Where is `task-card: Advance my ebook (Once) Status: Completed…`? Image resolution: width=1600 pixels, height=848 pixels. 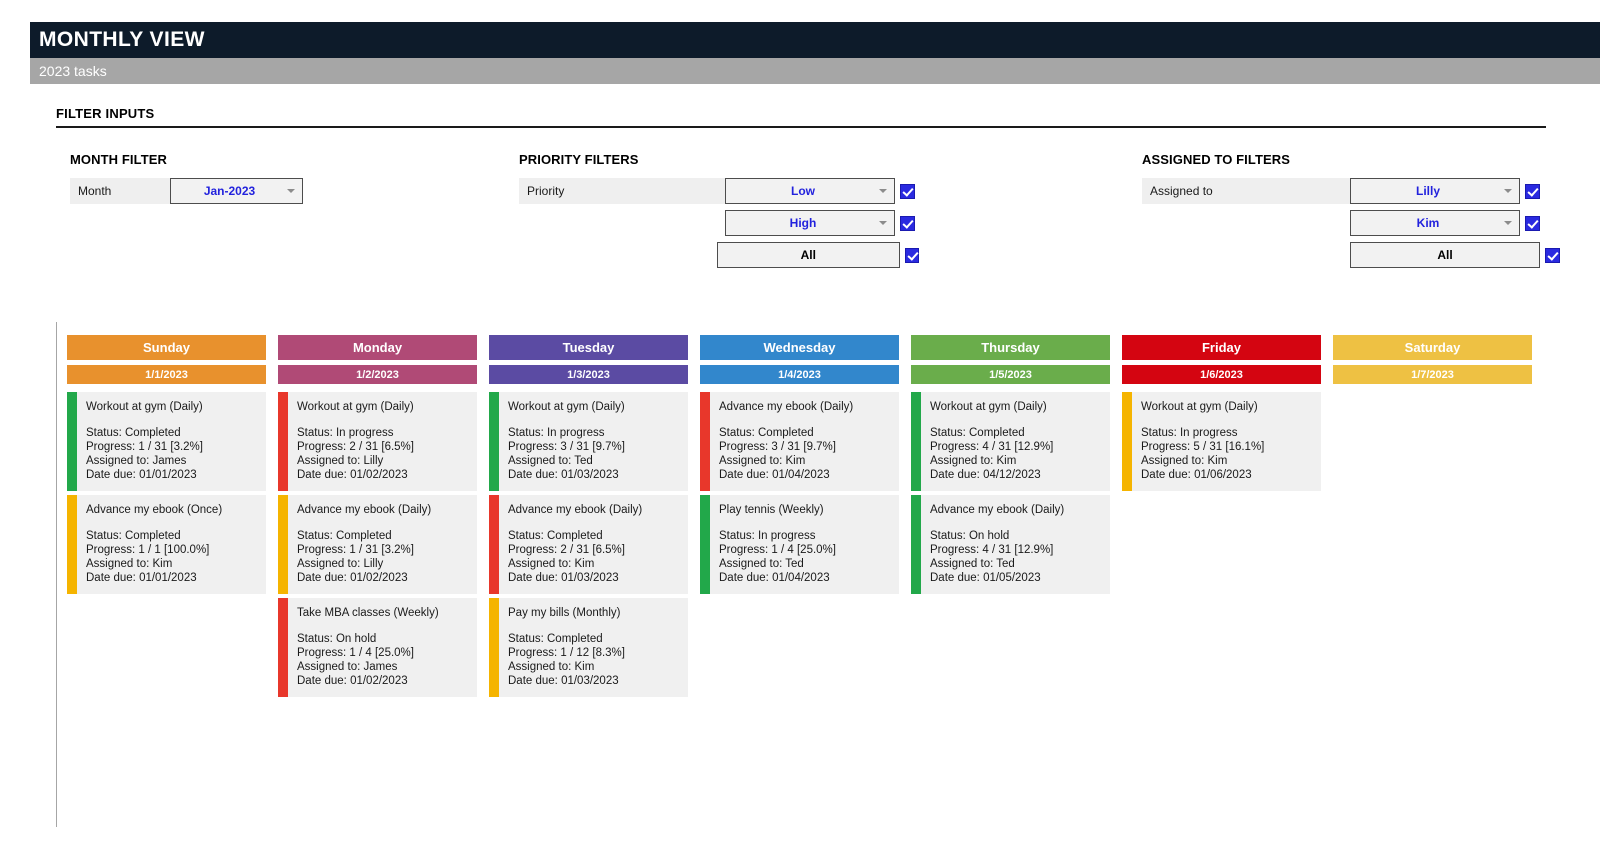
task-card: Advance my ebook (Once) Status: Completed… is located at coordinates (166, 544).